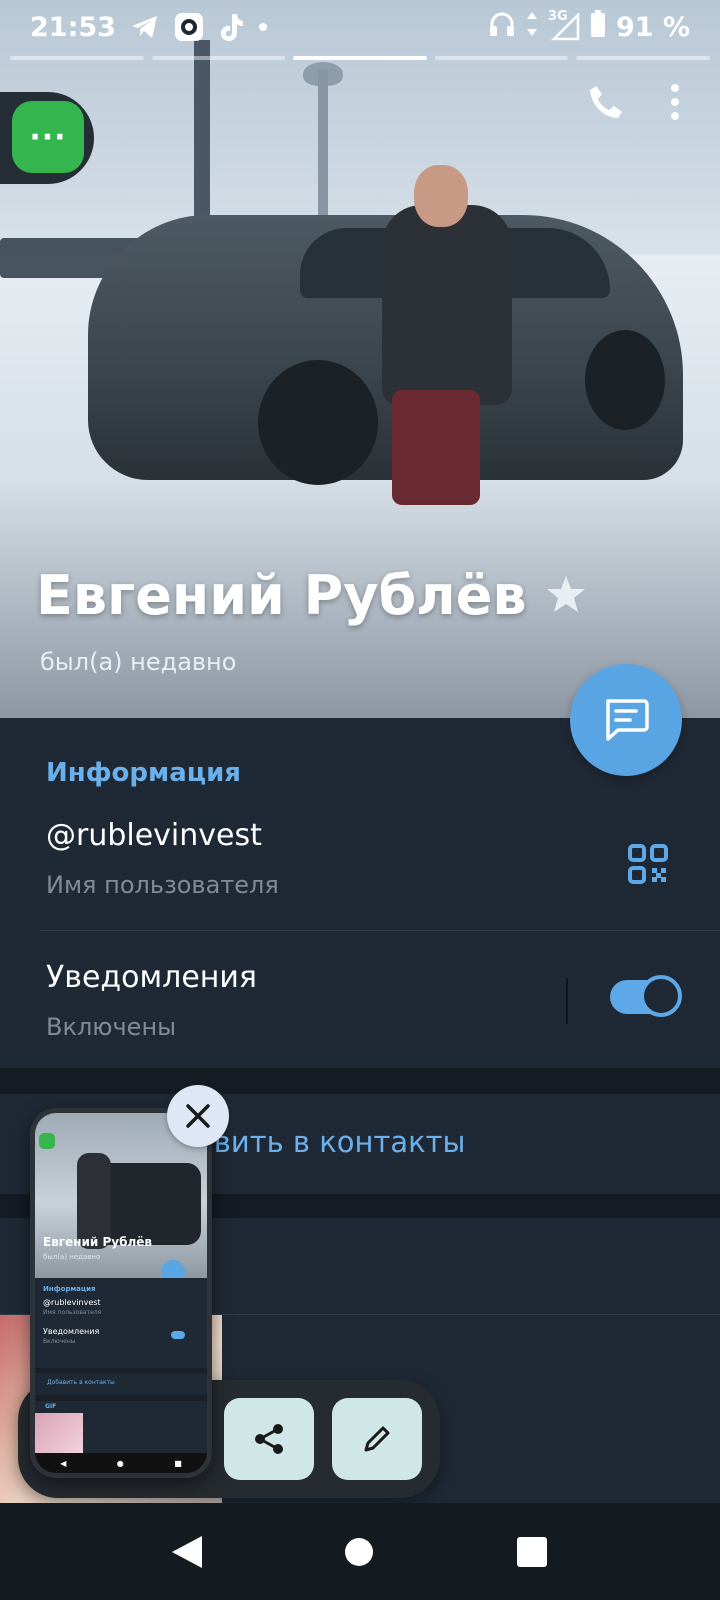 The image size is (720, 1600). Describe the element at coordinates (72, 1302) in the screenshot. I see `preview-username: @rublevinvest` at that location.